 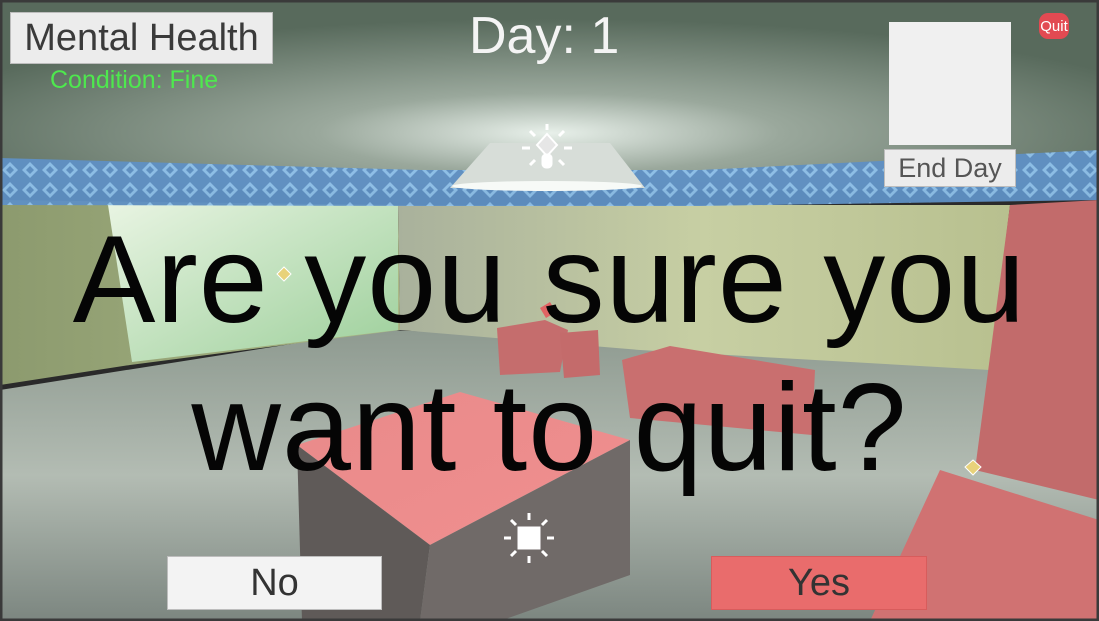 I want to click on yes-button: Yes, so click(x=819, y=583).